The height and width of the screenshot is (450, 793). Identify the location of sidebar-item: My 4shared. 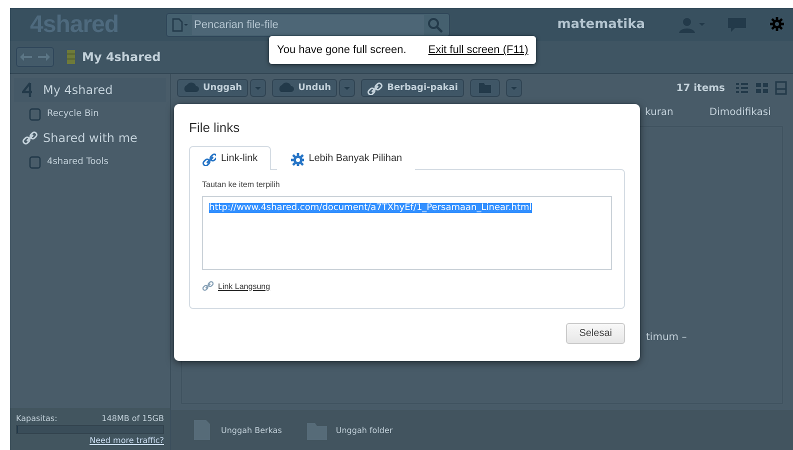
(90, 90).